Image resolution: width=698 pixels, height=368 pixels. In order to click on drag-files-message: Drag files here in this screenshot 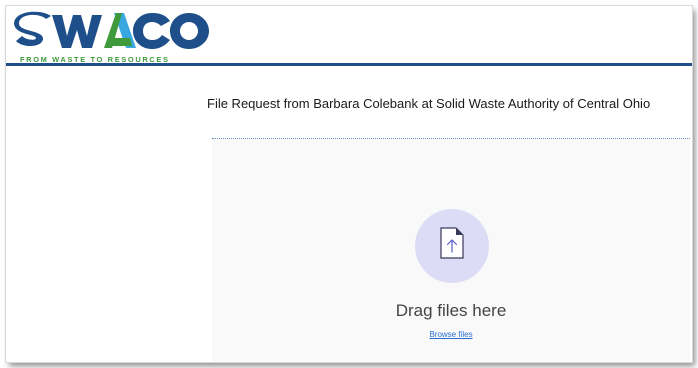, I will do `click(451, 310)`.